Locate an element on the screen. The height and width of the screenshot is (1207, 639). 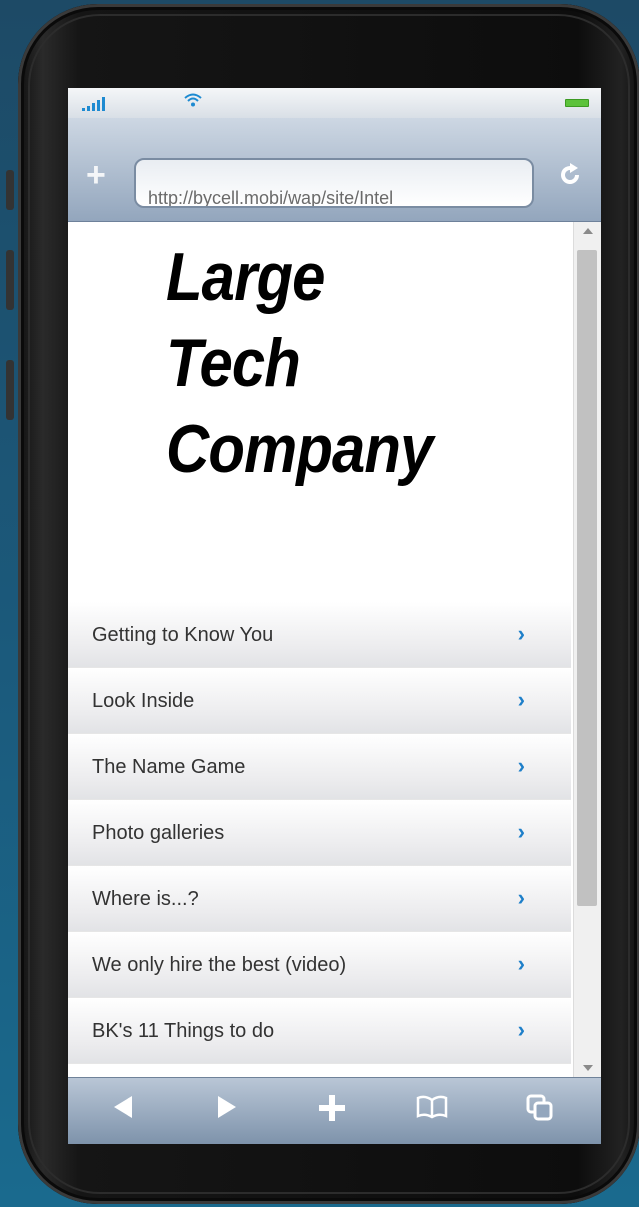
list-item-label: Photo galleries is located at coordinates (158, 833).